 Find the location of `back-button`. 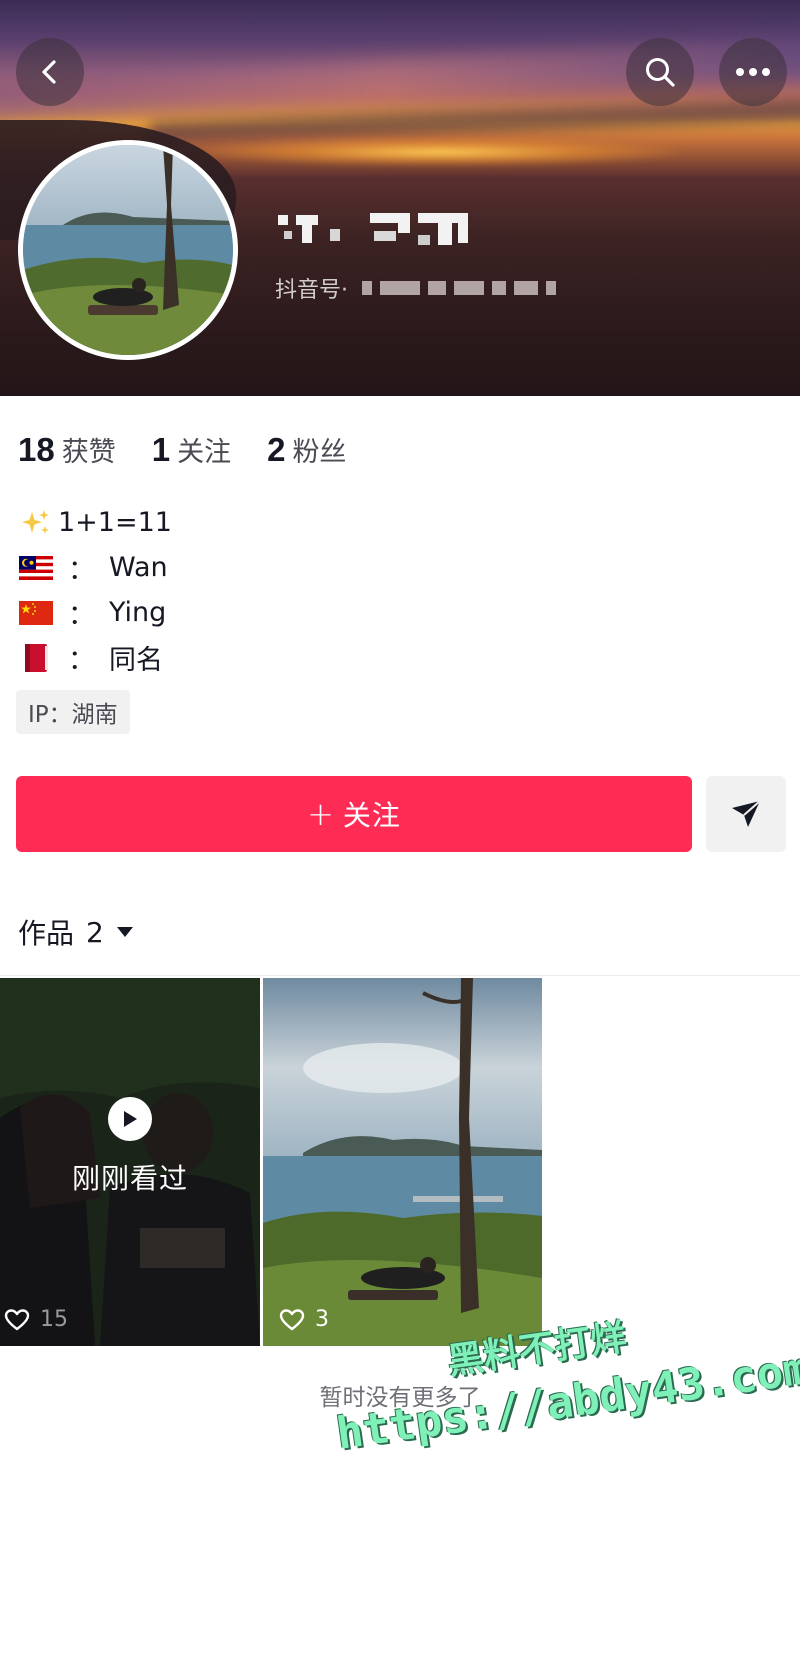

back-button is located at coordinates (50, 72).